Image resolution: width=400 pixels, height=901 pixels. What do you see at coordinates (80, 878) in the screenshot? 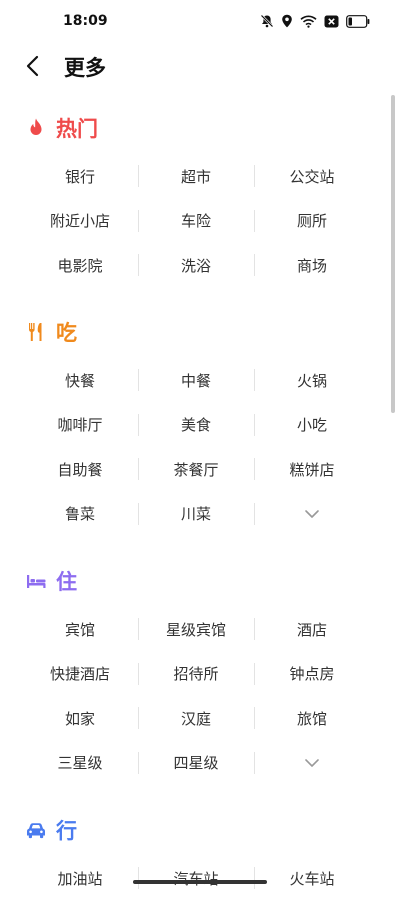
I see `category-item: 加油站` at bounding box center [80, 878].